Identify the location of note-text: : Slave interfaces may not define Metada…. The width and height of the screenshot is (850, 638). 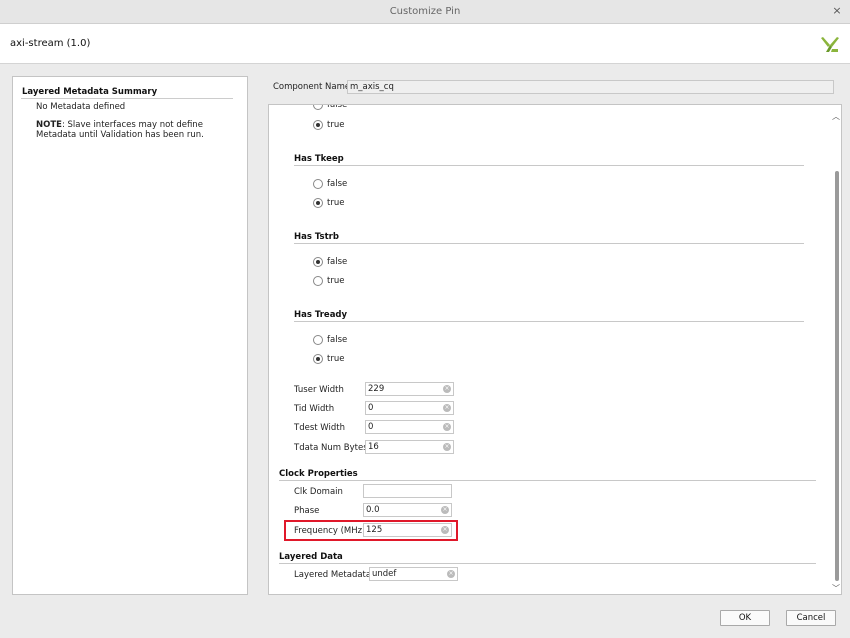
(120, 130).